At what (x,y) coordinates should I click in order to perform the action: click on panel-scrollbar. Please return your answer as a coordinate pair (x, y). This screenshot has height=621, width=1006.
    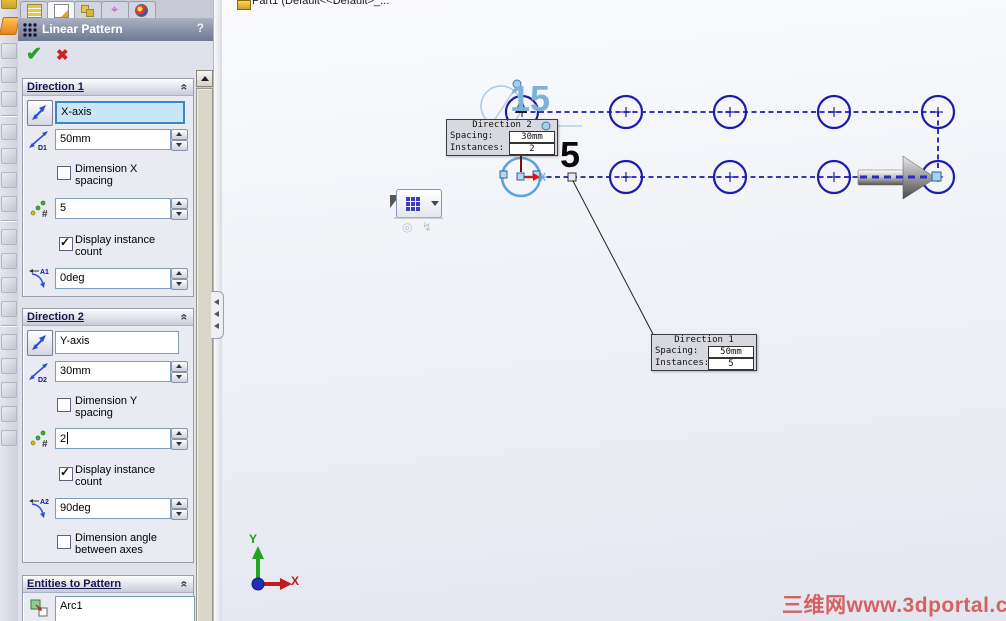
    Looking at the image, I should click on (204, 345).